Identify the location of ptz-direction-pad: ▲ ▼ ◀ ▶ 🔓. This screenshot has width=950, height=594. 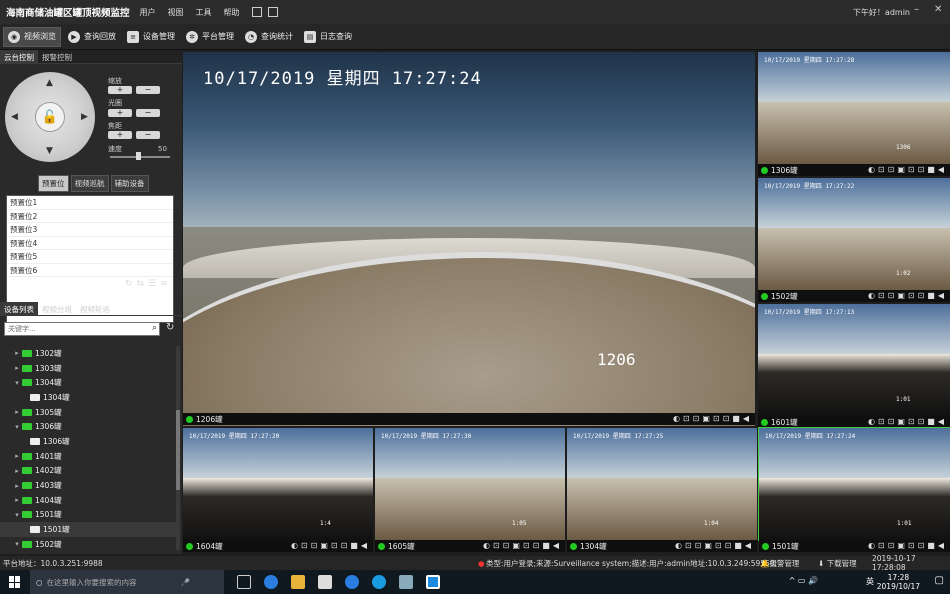
(50, 117).